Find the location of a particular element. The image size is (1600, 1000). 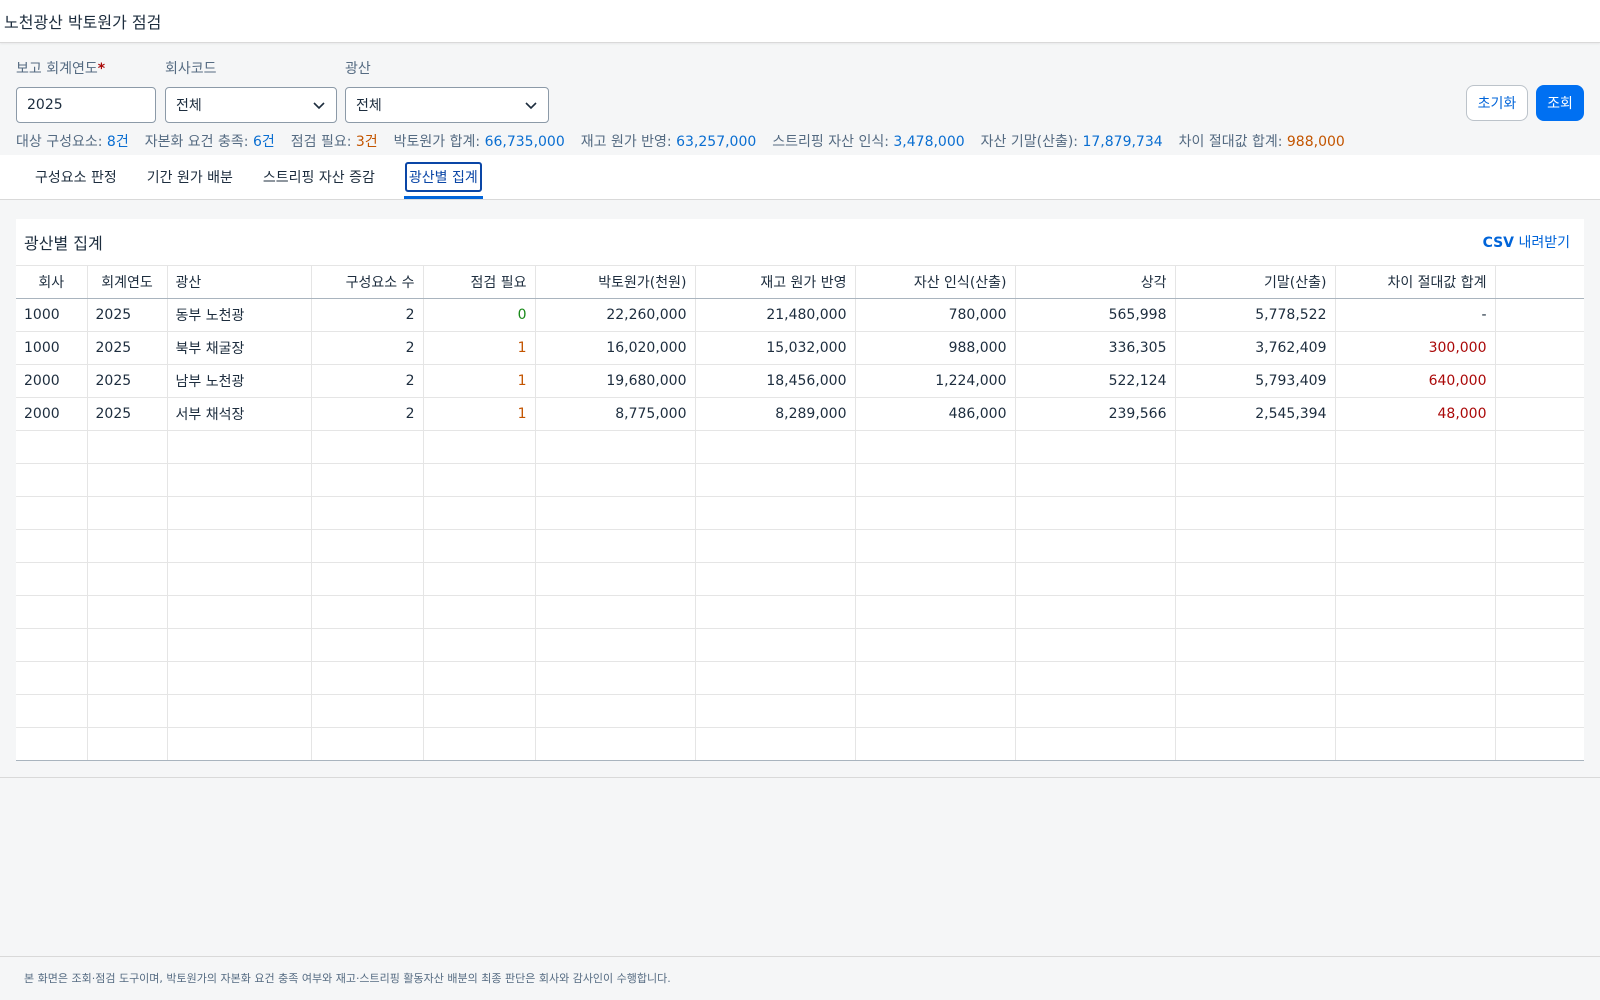

csv-label-suffix: 내려받기 is located at coordinates (1542, 243).